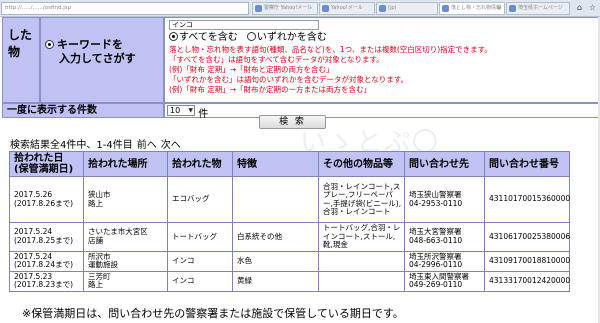 This screenshot has height=323, width=600. Describe the element at coordinates (476, 8) in the screenshot. I see `tab-label: 落とし物・忘れ物情報` at that location.